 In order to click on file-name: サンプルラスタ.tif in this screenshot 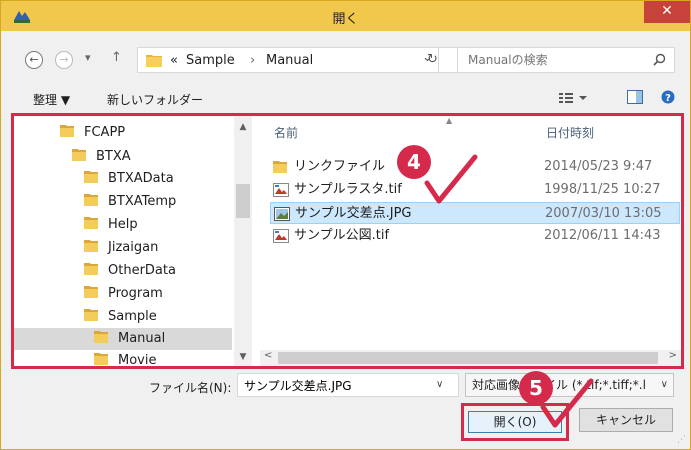, I will do `click(348, 189)`.